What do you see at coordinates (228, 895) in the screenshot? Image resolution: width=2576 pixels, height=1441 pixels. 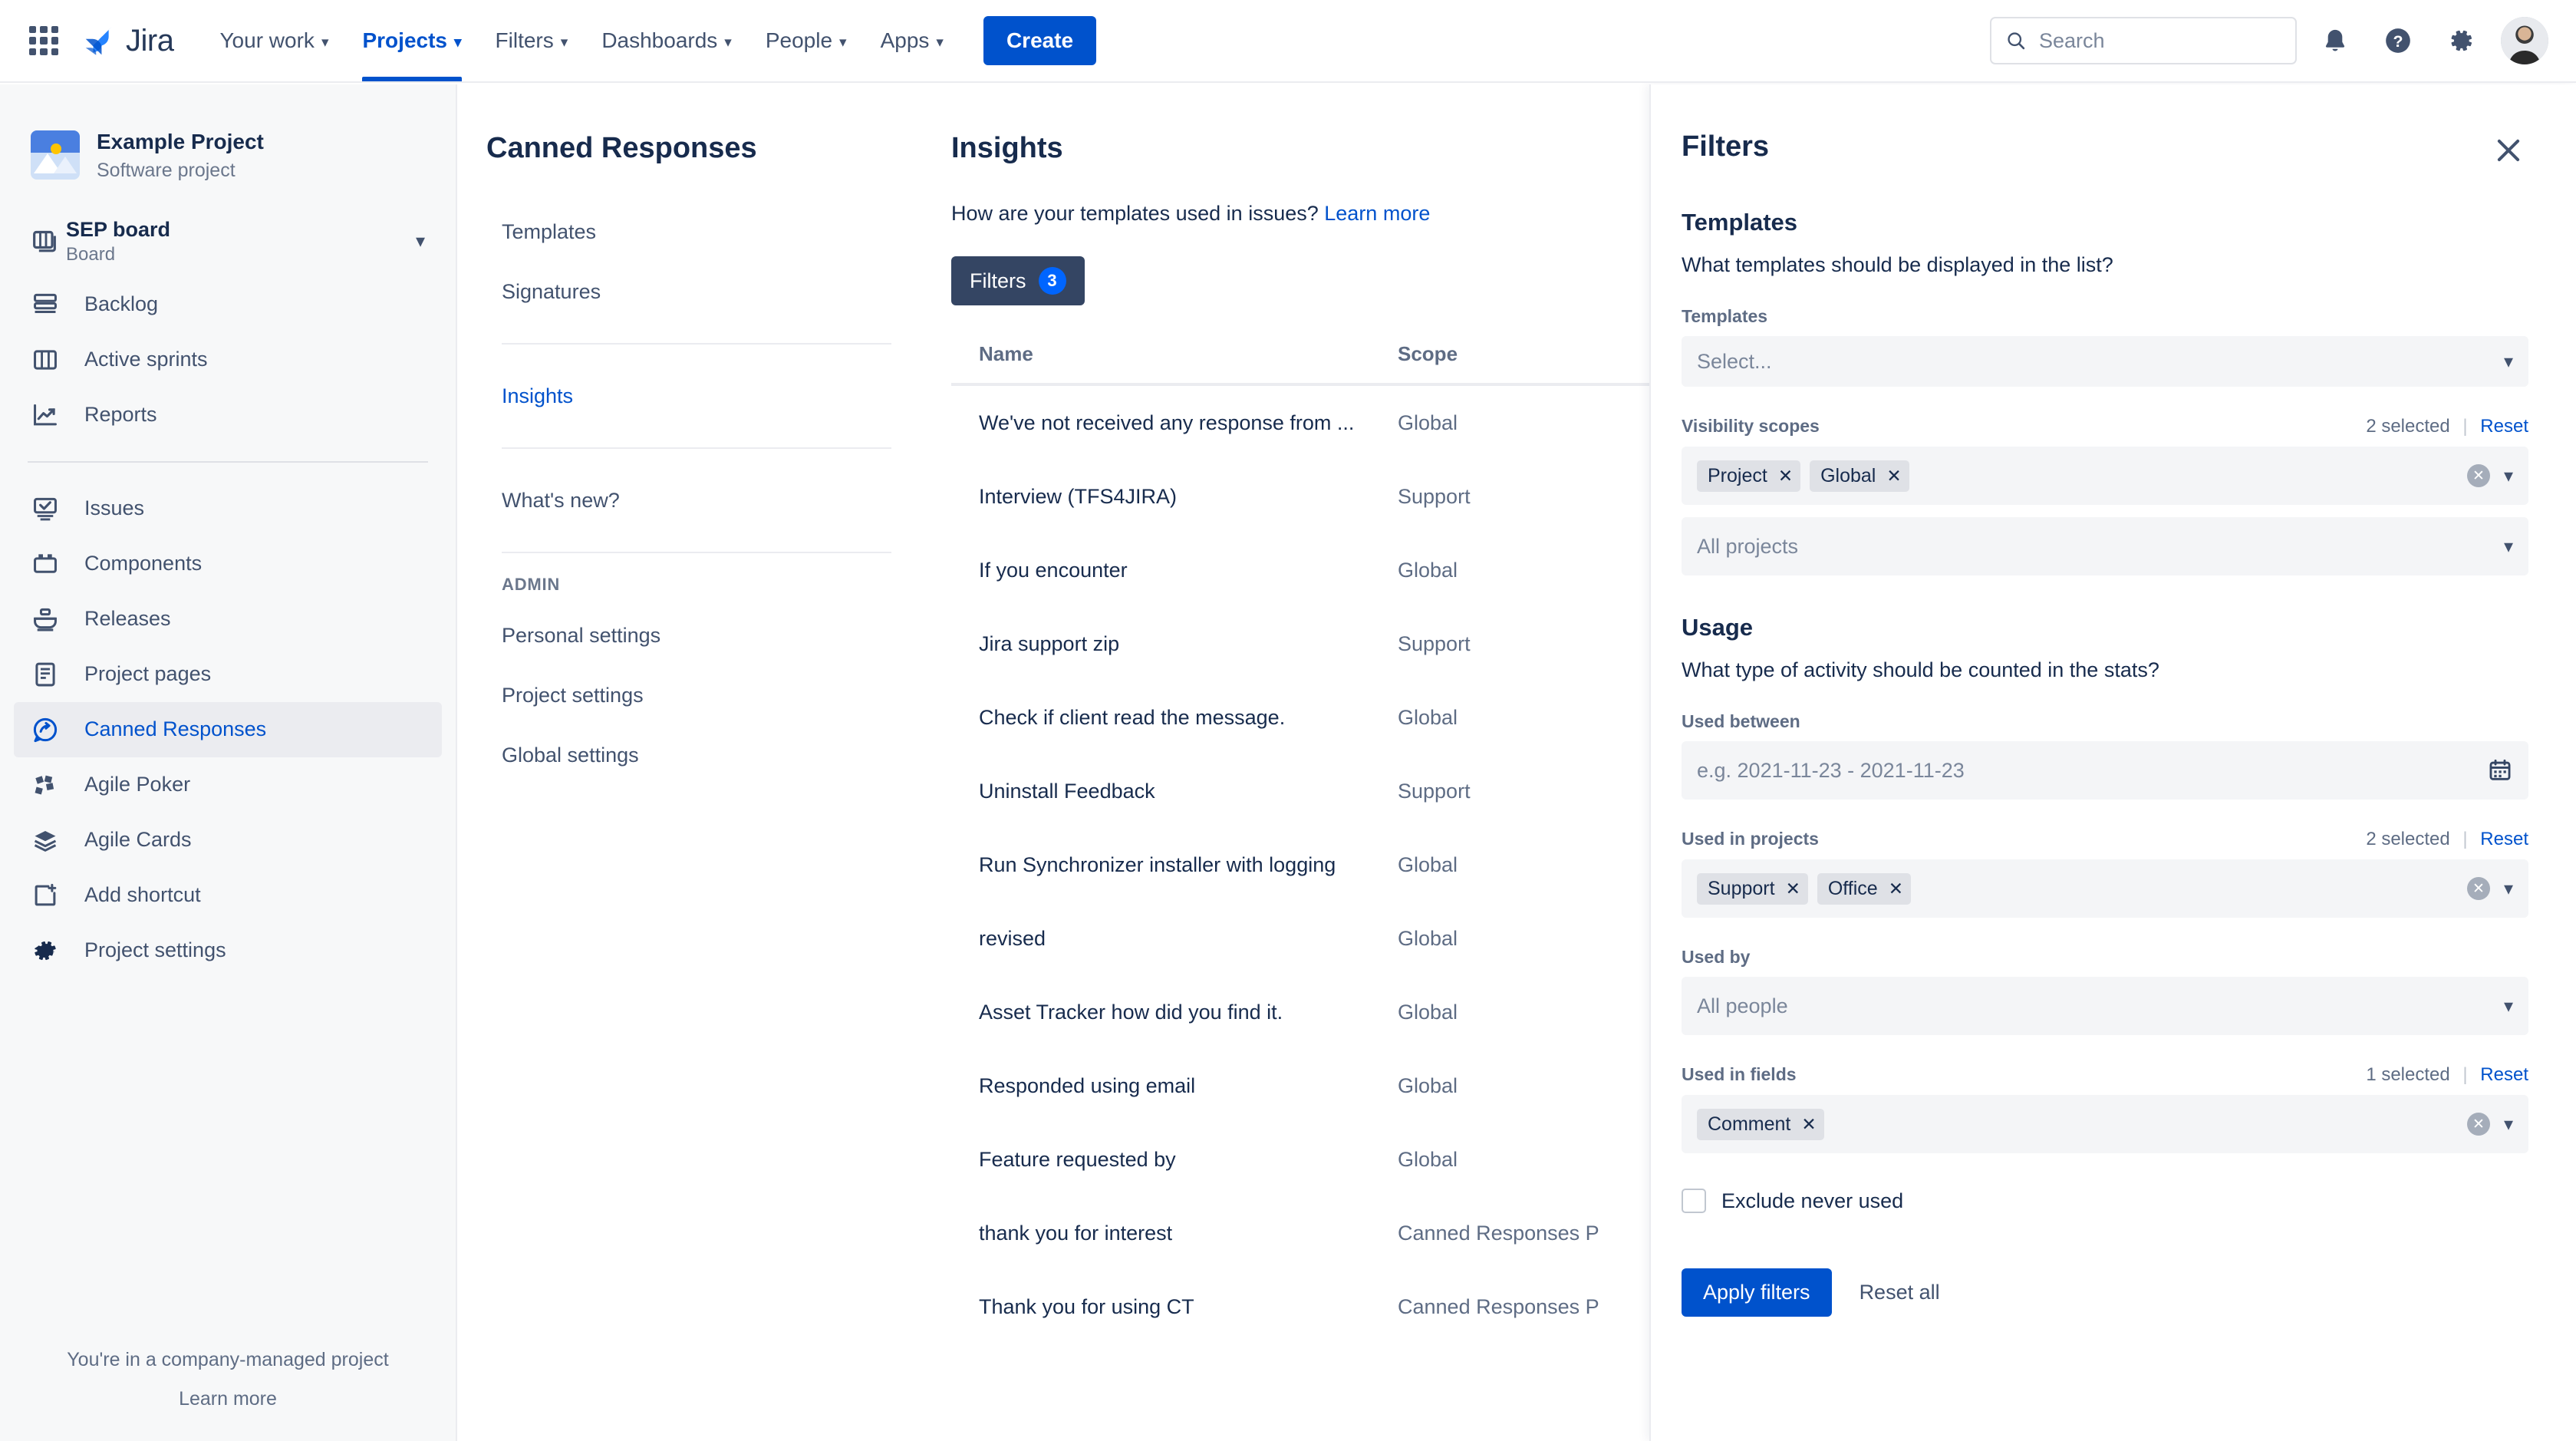 I see `sidebar-item-add-shortcut: Add shortcut` at bounding box center [228, 895].